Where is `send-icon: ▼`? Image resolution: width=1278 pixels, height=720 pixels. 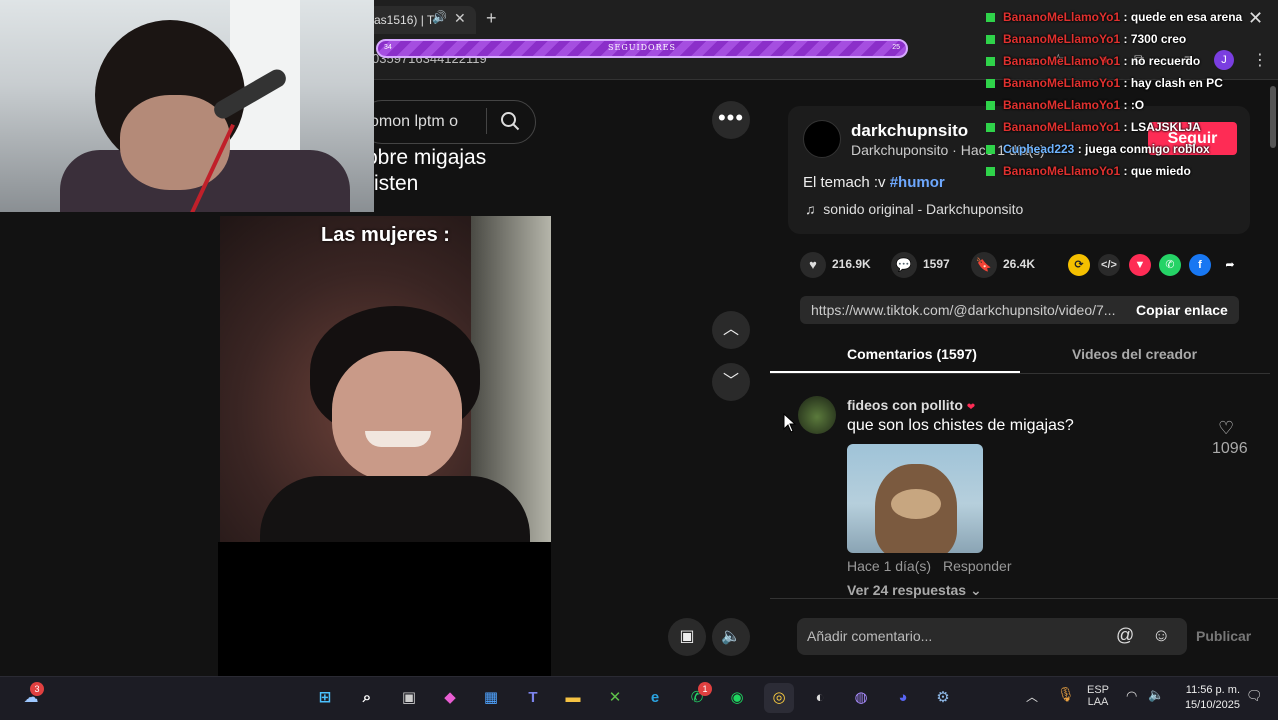 send-icon: ▼ is located at coordinates (1140, 265).